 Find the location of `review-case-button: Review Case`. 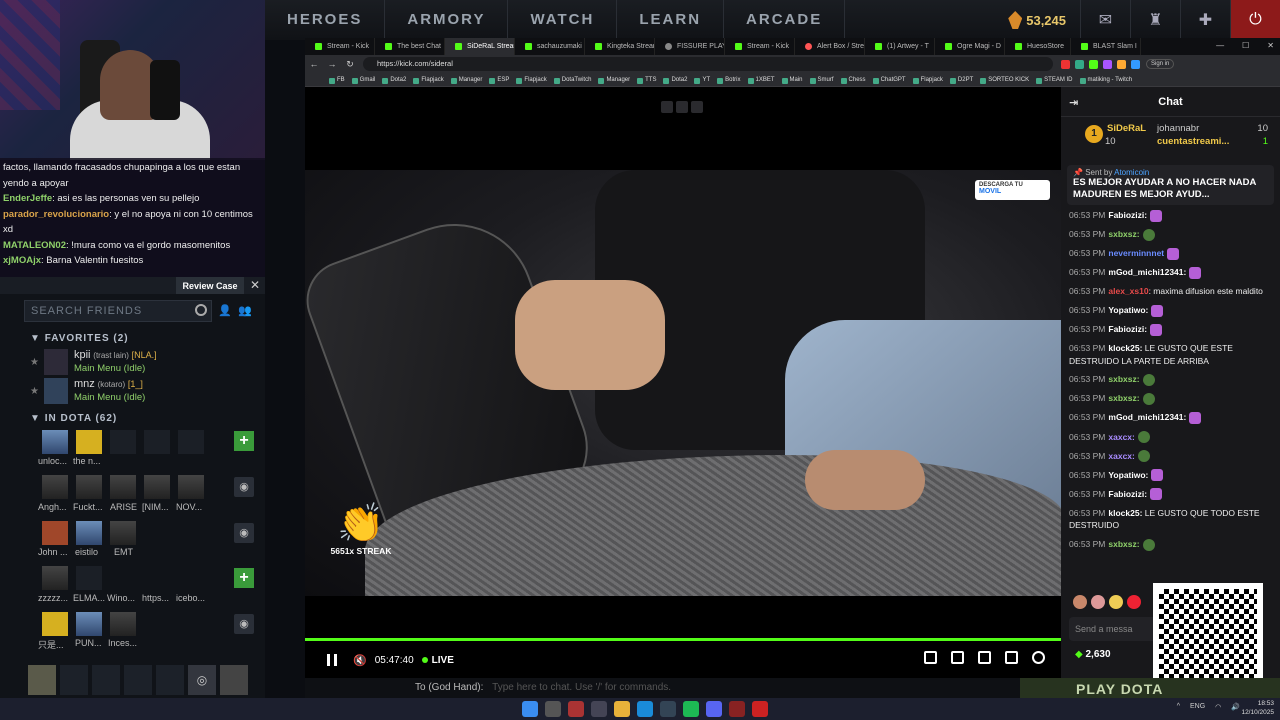

review-case-button: Review Case is located at coordinates (210, 285).